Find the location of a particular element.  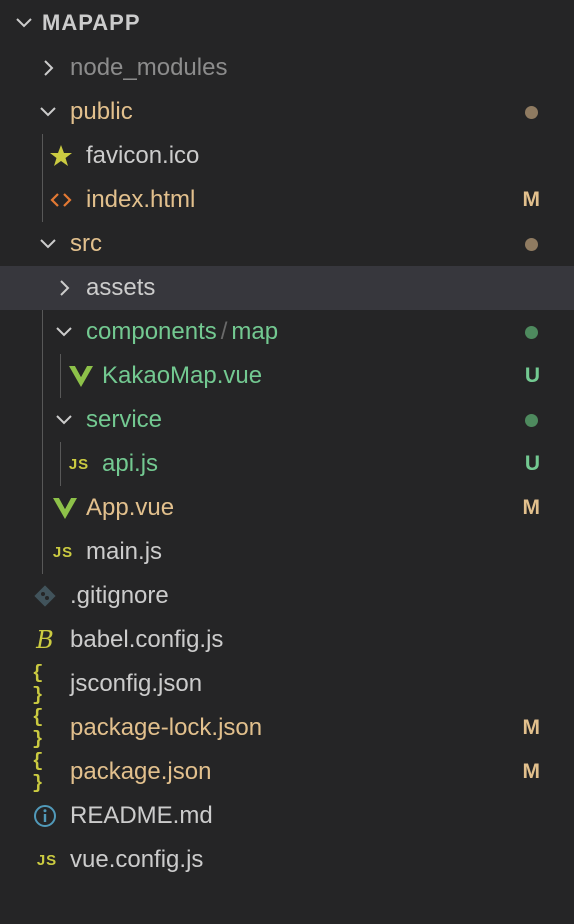

compact-folder-components: components is located at coordinates (151, 331).